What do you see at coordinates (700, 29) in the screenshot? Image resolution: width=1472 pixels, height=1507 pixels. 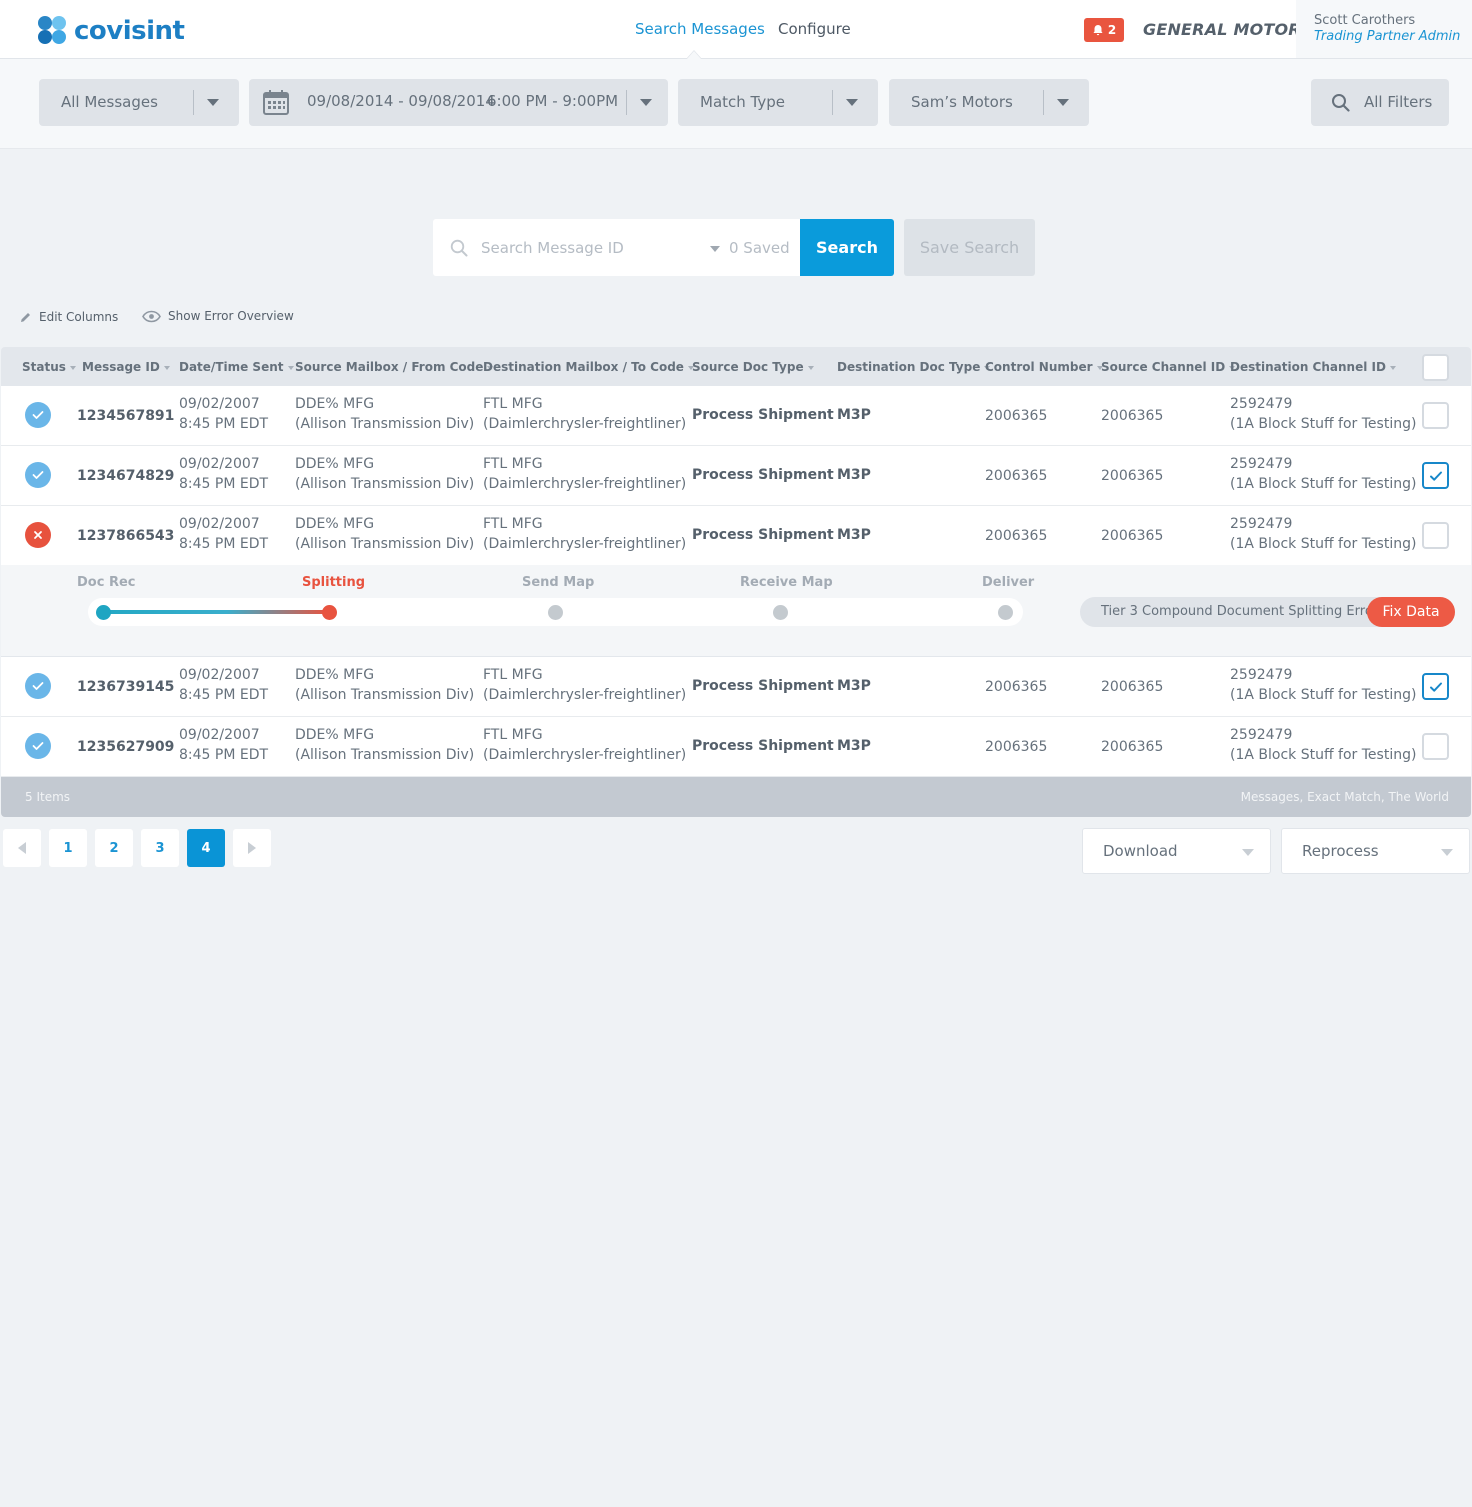 I see `nav-search-messages: Search Messages` at bounding box center [700, 29].